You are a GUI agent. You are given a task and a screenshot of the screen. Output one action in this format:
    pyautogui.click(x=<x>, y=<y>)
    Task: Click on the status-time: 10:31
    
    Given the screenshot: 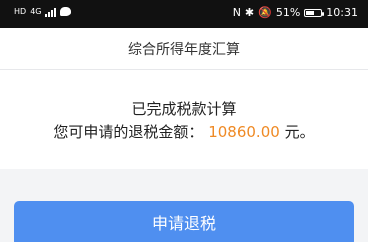 What is the action you would take?
    pyautogui.click(x=342, y=12)
    